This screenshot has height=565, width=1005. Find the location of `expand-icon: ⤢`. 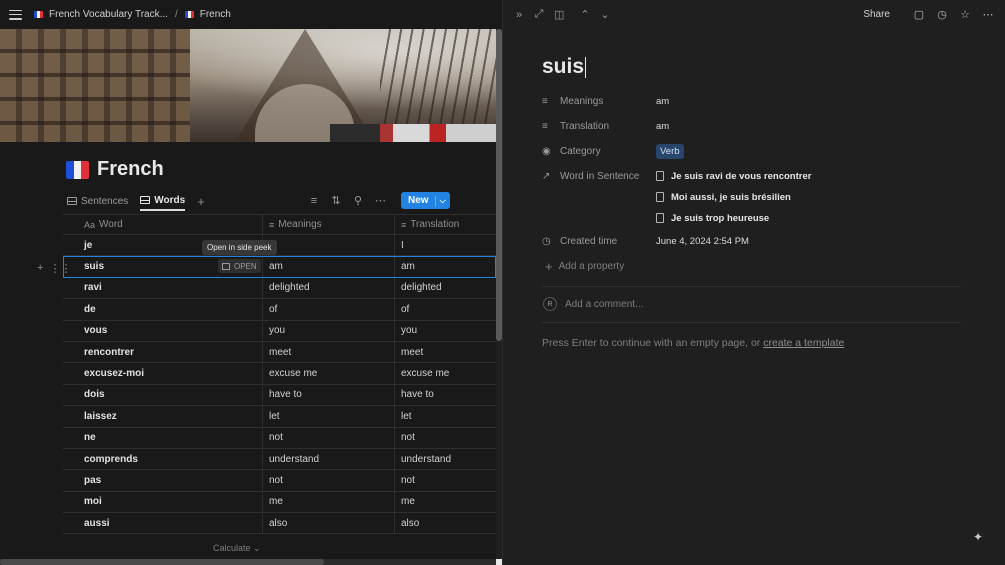

expand-icon: ⤢ is located at coordinates (539, 14).